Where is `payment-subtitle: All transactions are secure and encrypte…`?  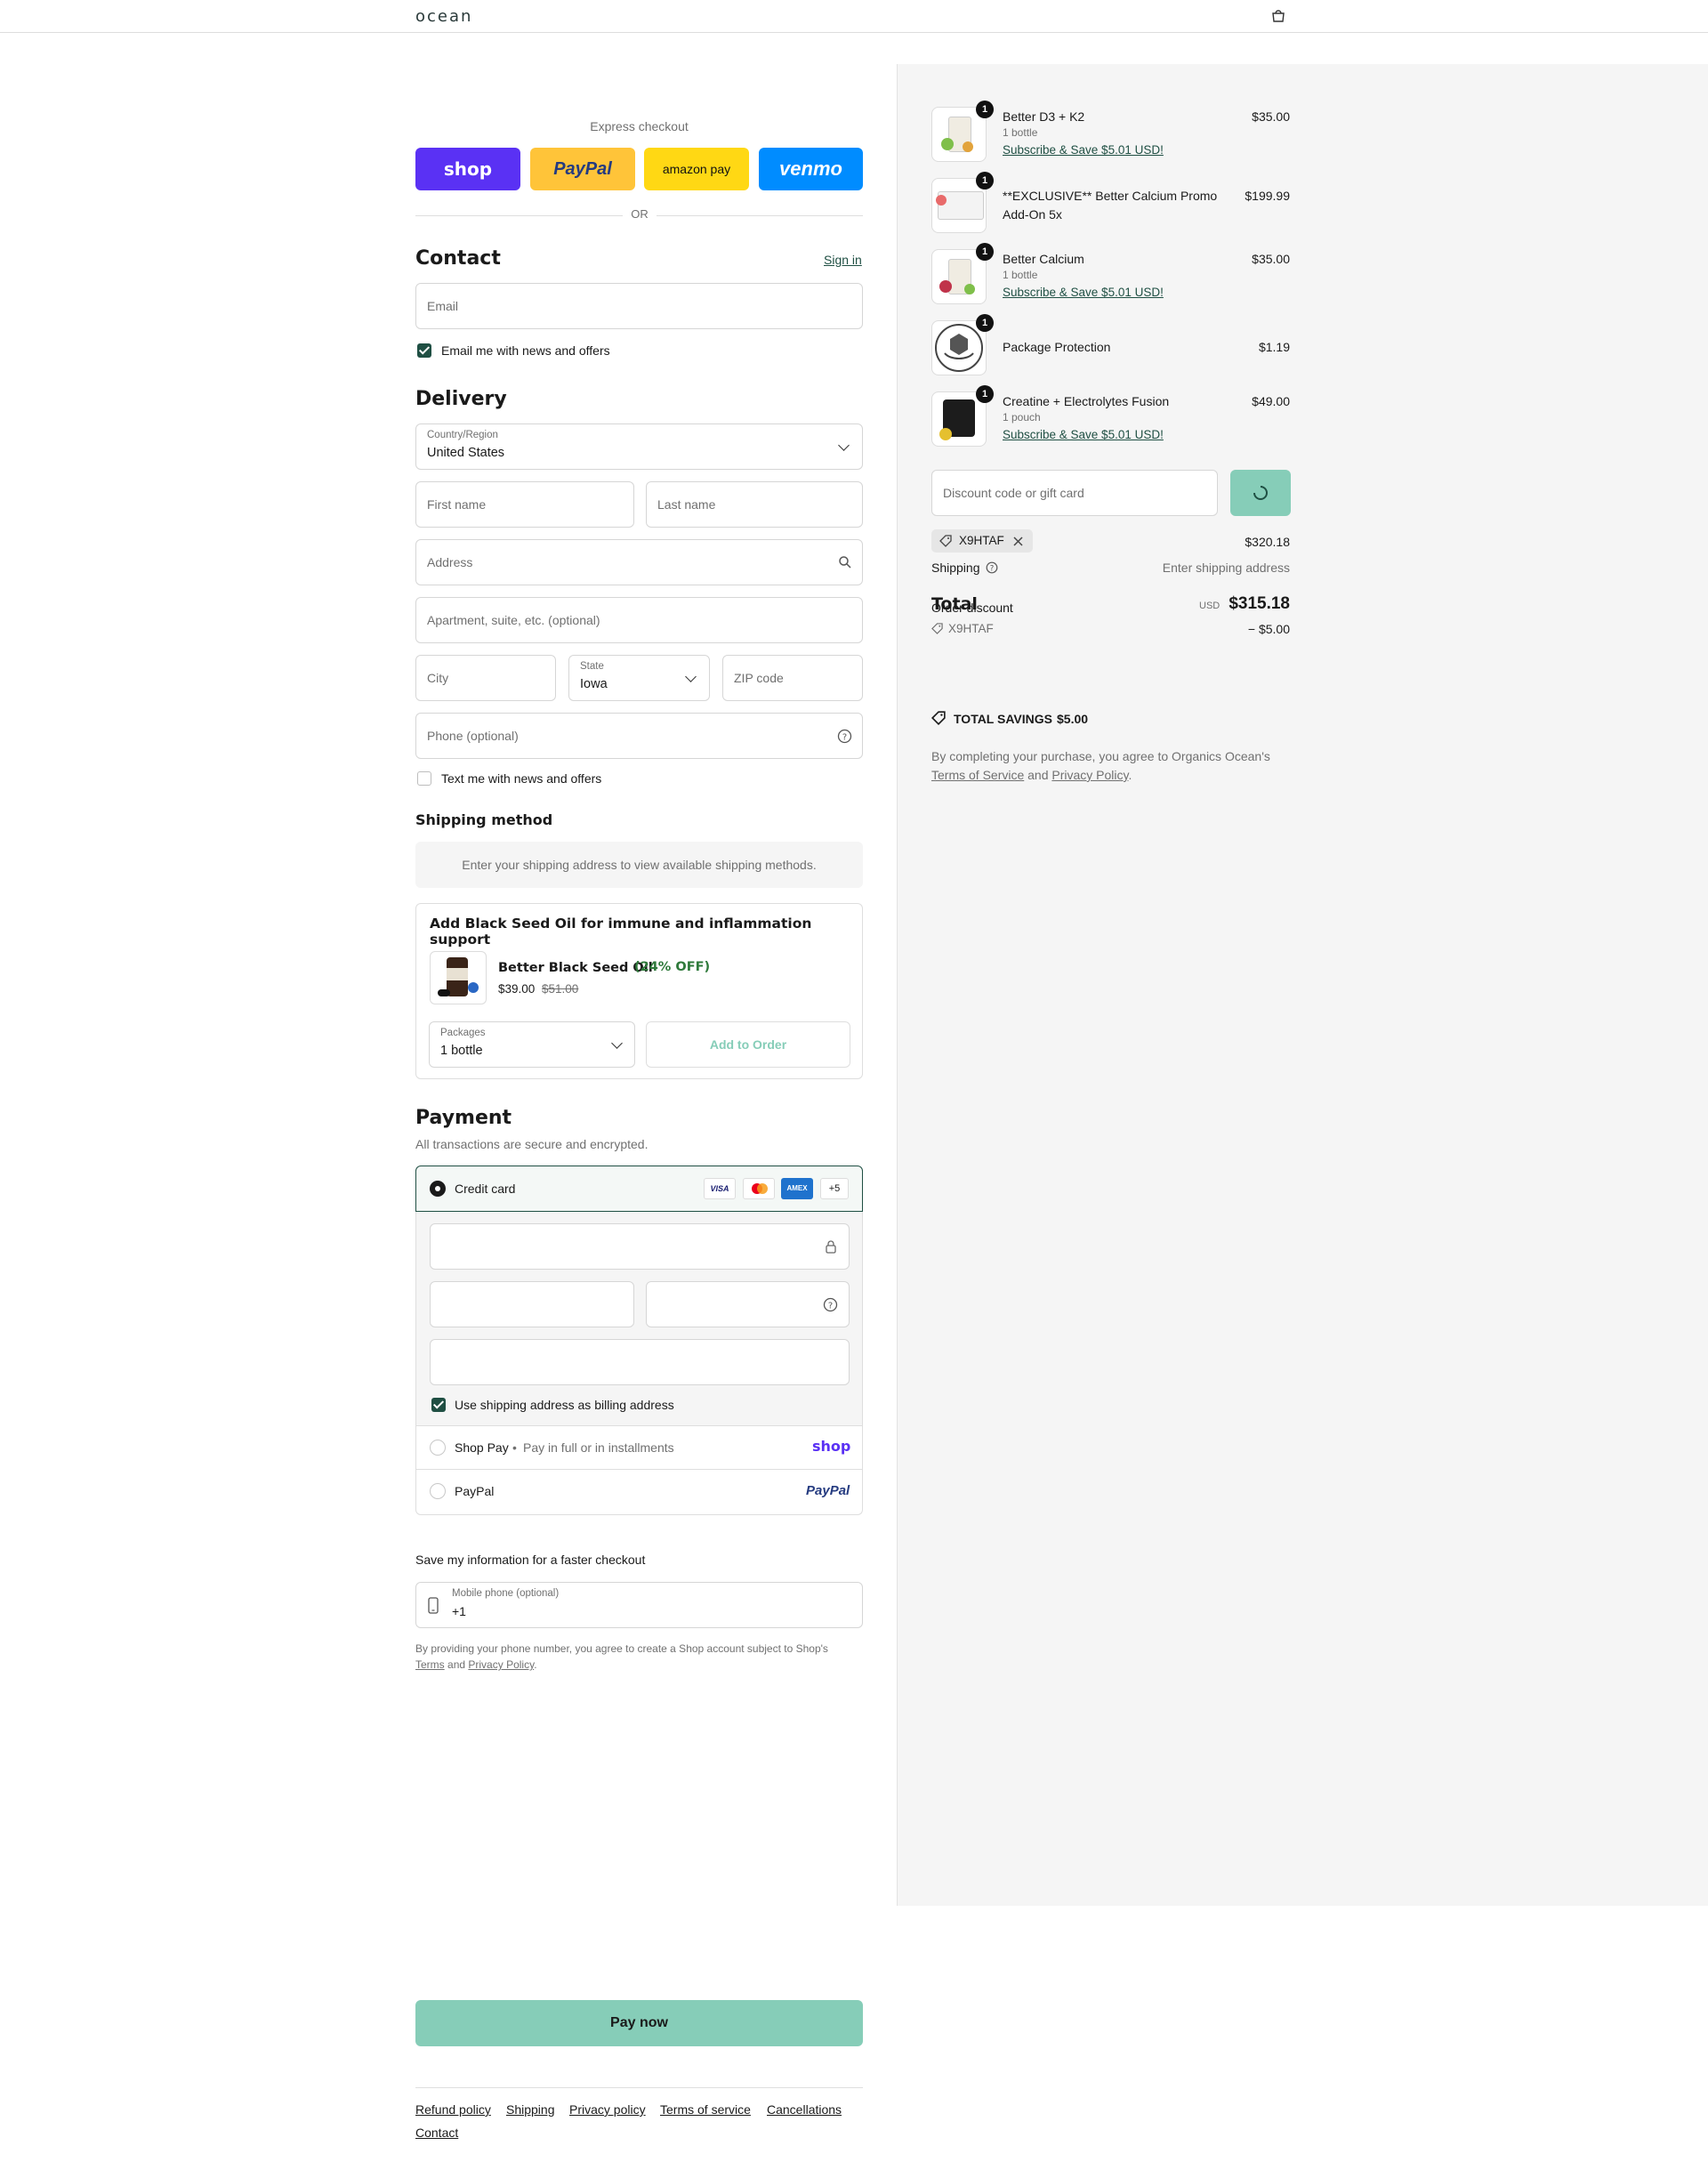
payment-subtitle: All transactions are secure and encrypte… is located at coordinates (532, 1144).